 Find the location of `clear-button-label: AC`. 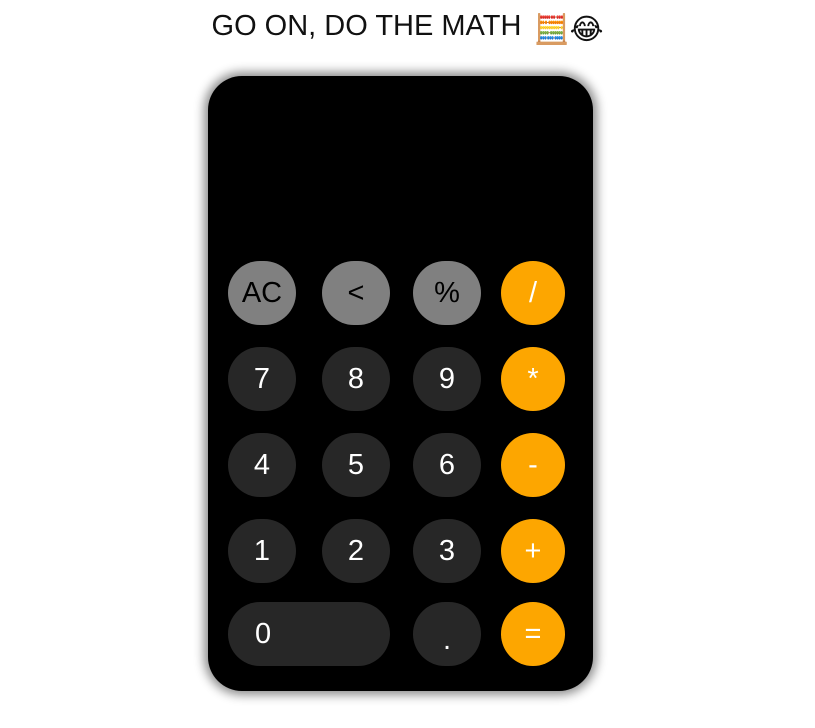

clear-button-label: AC is located at coordinates (262, 292).